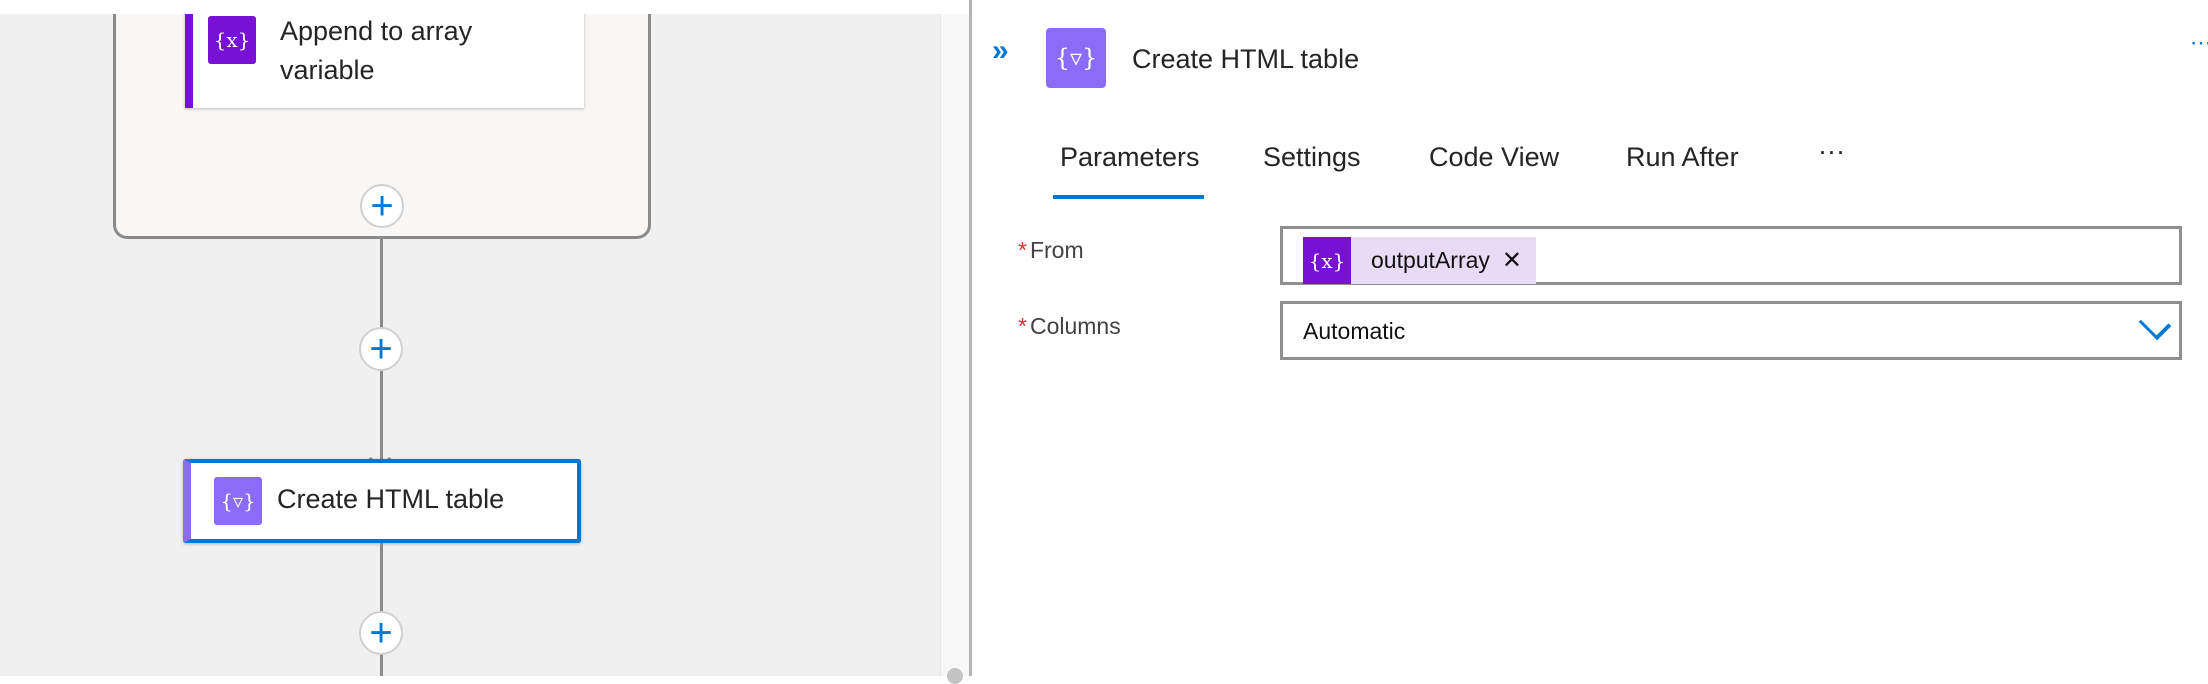 The width and height of the screenshot is (2208, 684). I want to click on canvas-scrollbar, so click(954, 345).